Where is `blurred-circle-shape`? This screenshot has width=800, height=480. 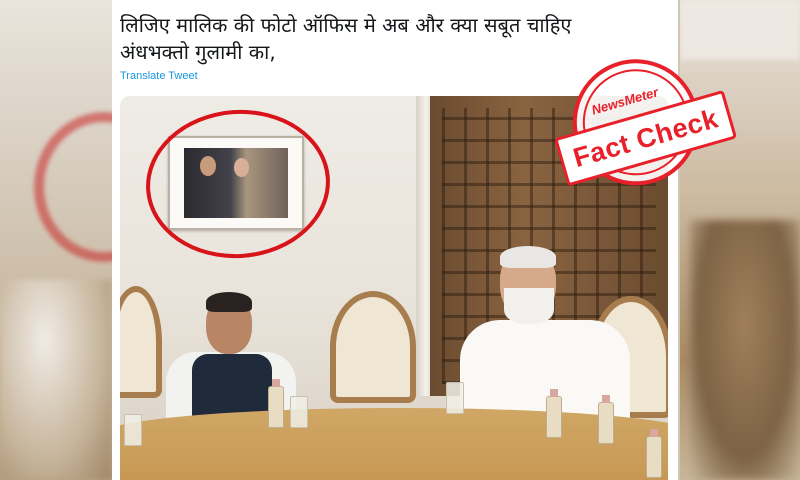
blurred-circle-shape is located at coordinates (73, 187).